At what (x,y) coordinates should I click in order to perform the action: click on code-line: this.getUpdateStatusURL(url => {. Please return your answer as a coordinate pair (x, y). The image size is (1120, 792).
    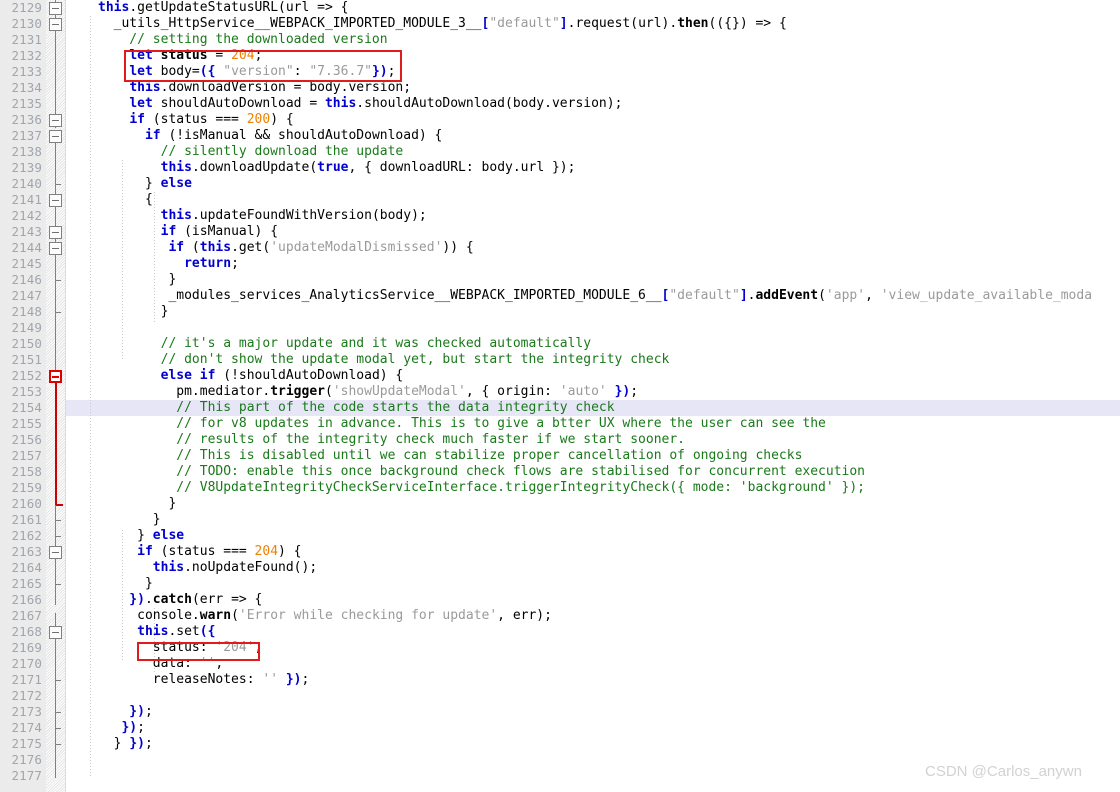
    Looking at the image, I should click on (223, 8).